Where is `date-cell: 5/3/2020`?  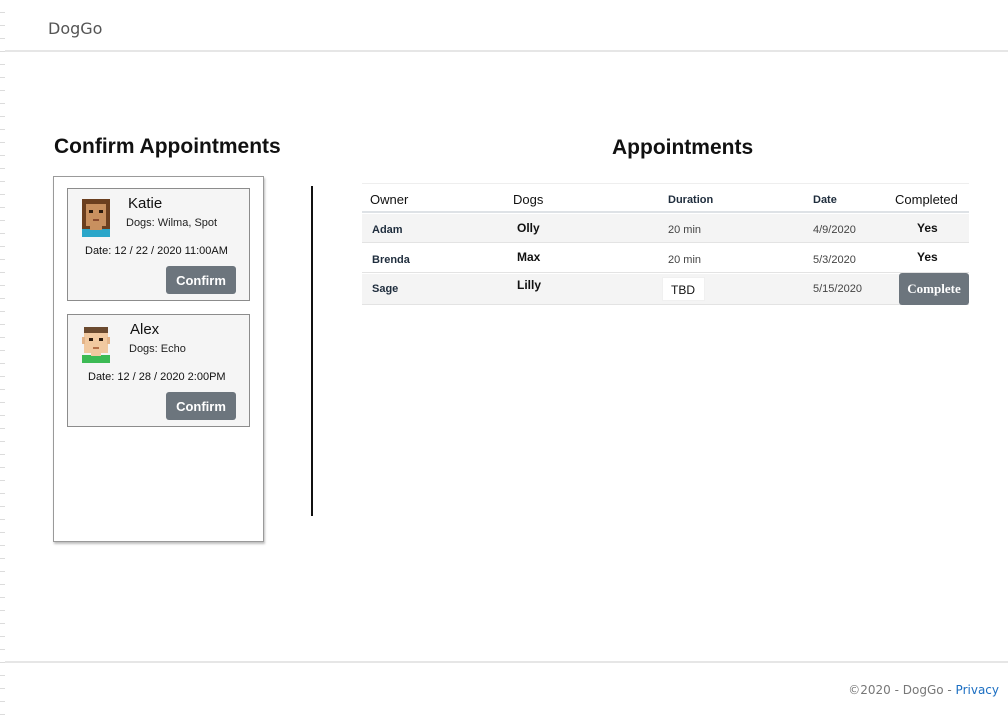
date-cell: 5/3/2020 is located at coordinates (834, 260).